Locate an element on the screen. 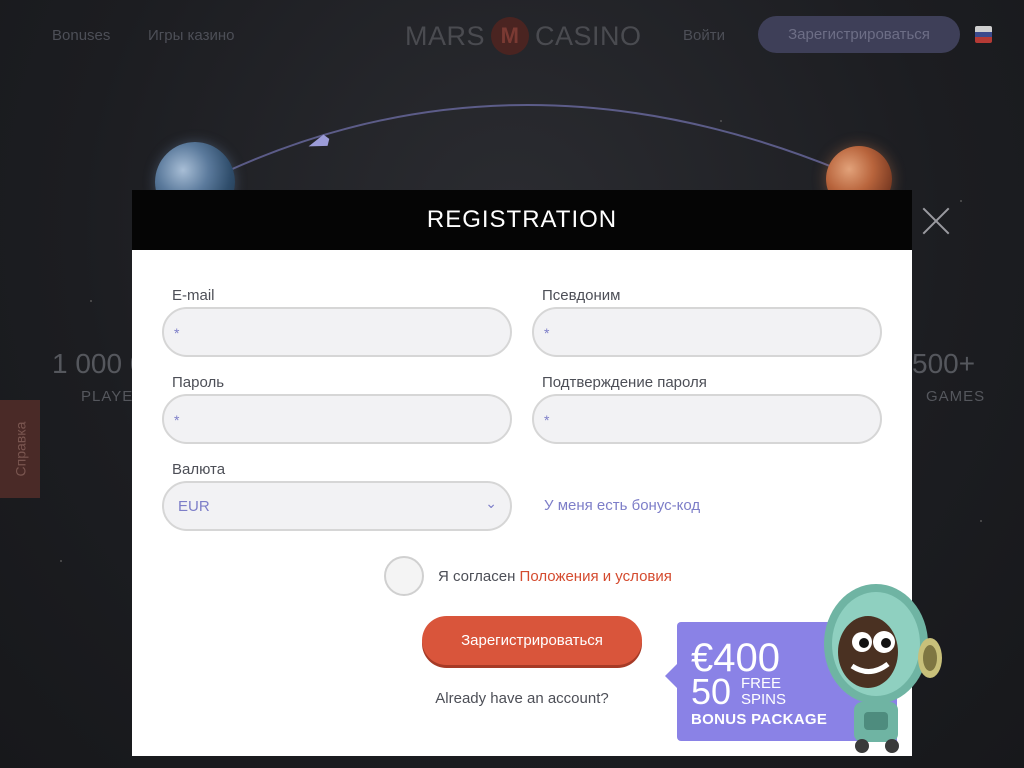  modal-title: REGISTRATION is located at coordinates (522, 219).